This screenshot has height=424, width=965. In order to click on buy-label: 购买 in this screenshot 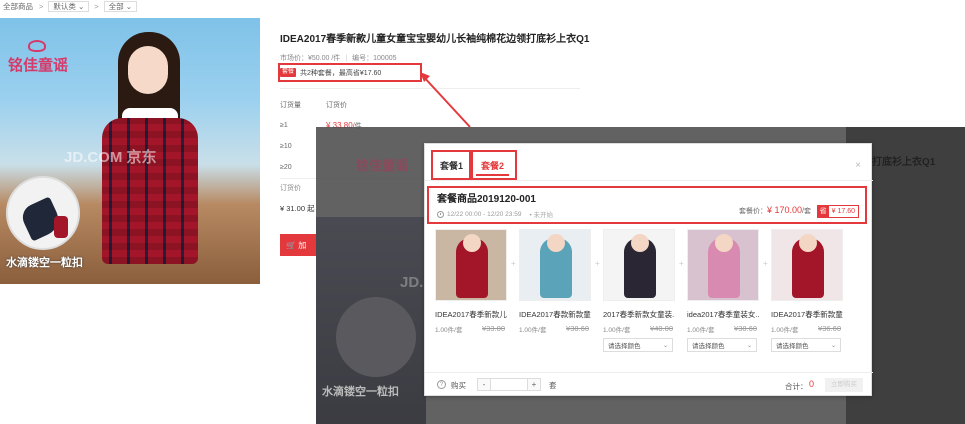, I will do `click(458, 385)`.